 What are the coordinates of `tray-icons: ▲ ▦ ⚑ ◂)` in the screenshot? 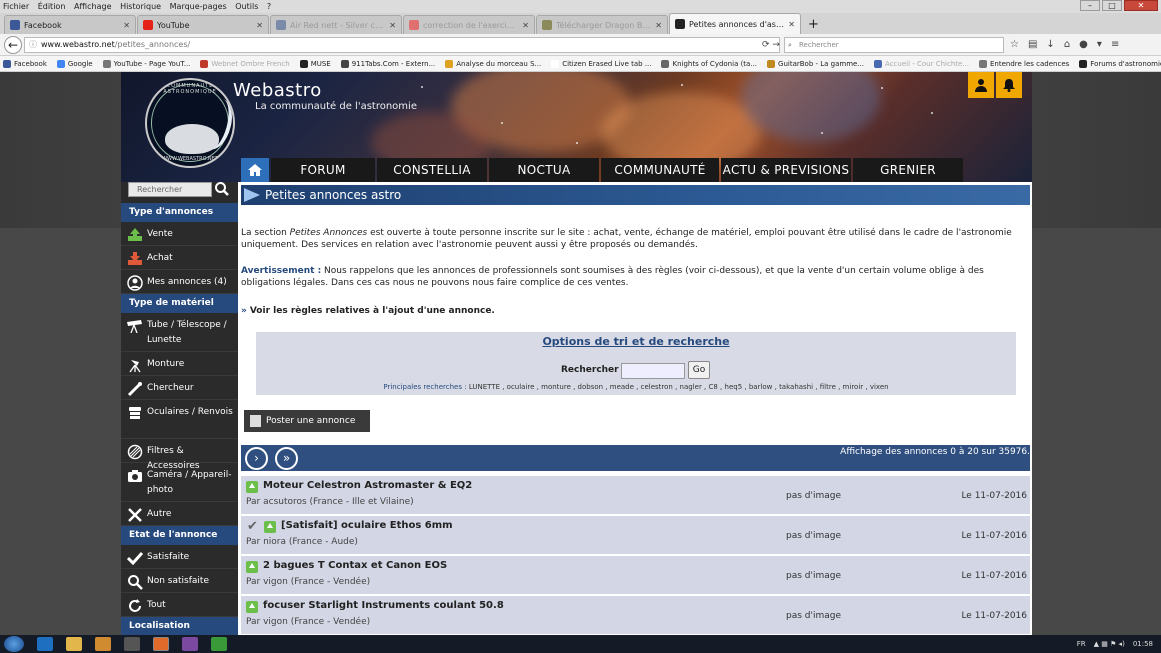 It's located at (1109, 644).